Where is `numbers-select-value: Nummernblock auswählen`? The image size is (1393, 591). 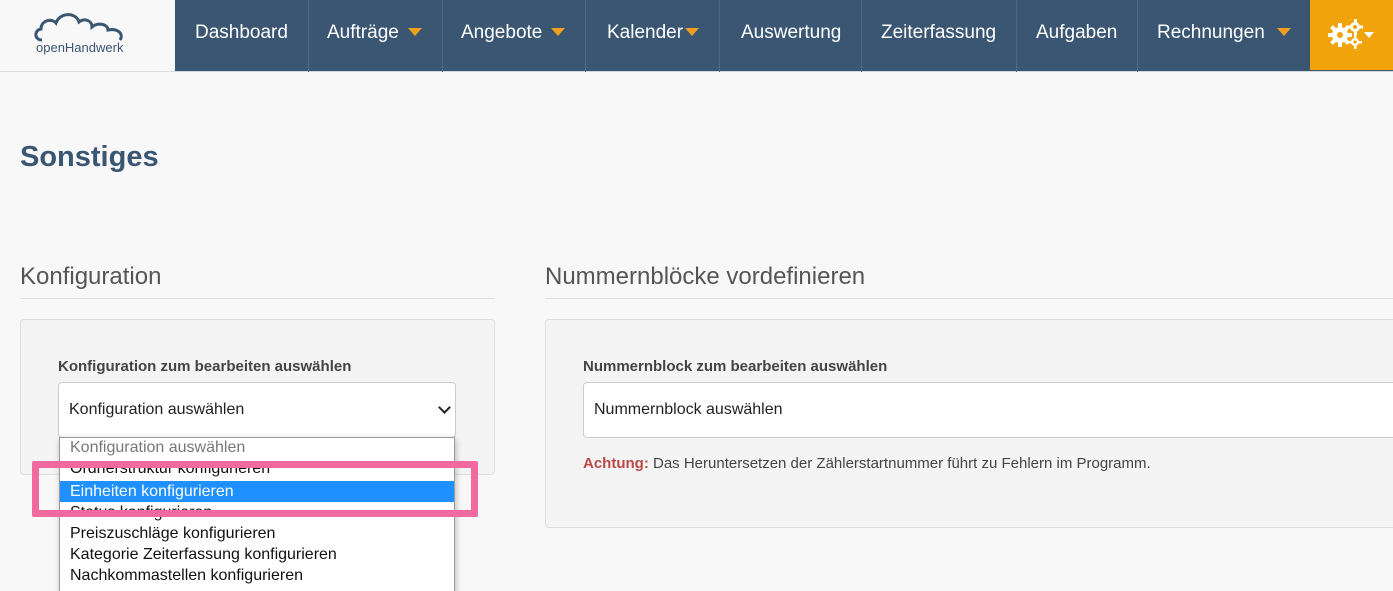
numbers-select-value: Nummernblock auswählen is located at coordinates (688, 409).